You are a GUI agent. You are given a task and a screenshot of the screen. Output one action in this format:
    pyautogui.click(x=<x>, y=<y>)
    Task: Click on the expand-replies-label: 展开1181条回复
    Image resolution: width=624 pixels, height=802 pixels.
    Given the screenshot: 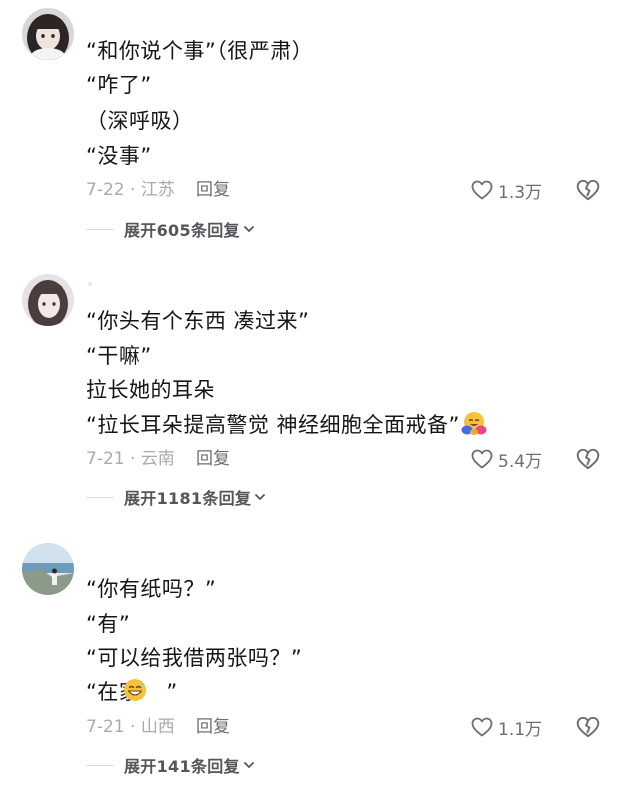 What is the action you would take?
    pyautogui.click(x=188, y=498)
    